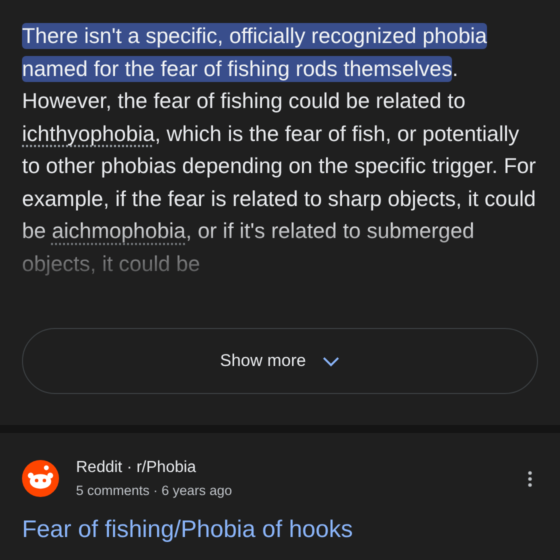 This screenshot has height=560, width=560. I want to click on chevron-down-icon, so click(331, 361).